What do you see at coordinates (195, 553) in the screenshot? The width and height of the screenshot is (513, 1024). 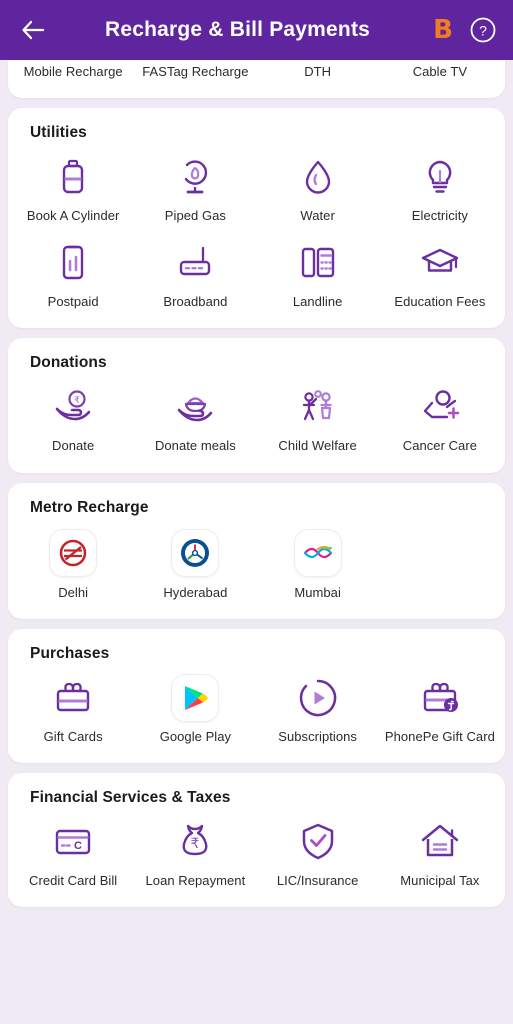 I see `hyderabad-metro-logo-icon` at bounding box center [195, 553].